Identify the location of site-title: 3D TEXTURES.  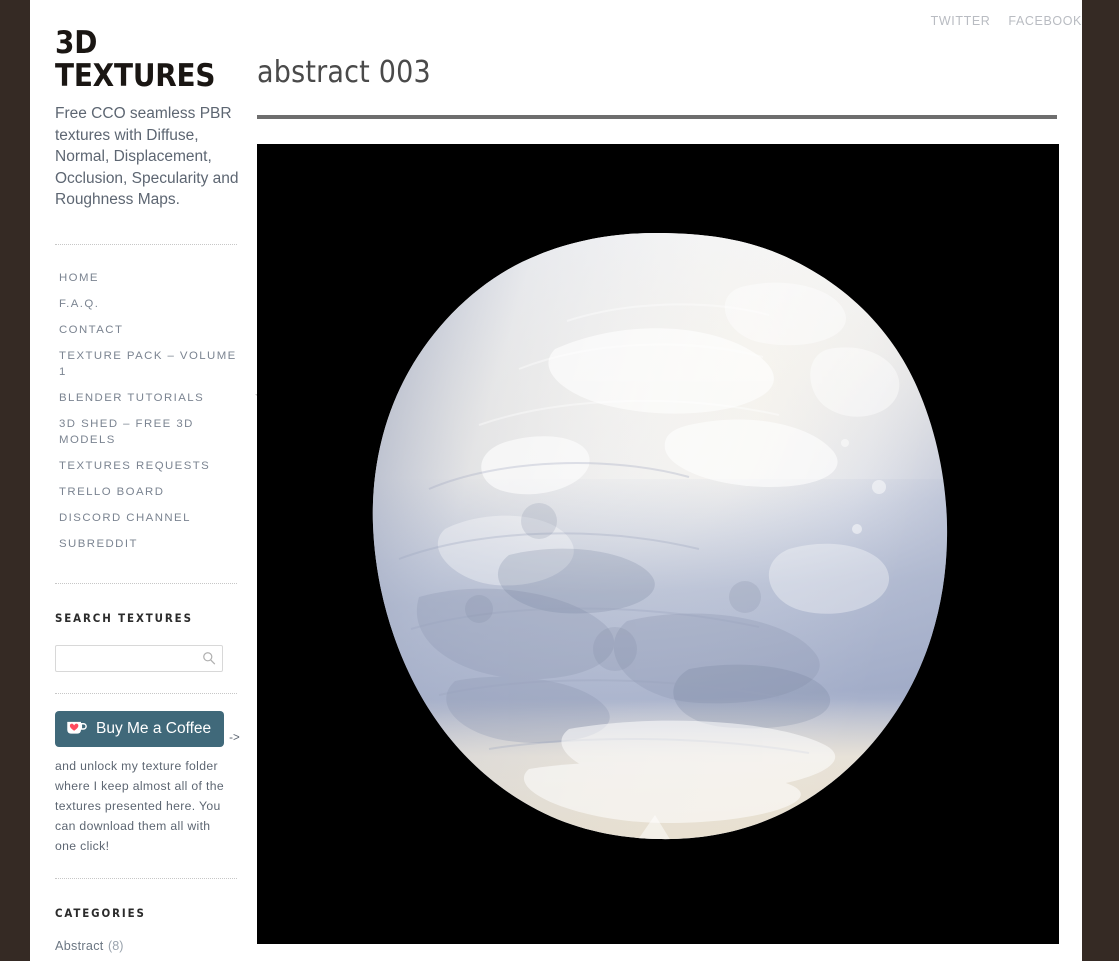
(135, 59).